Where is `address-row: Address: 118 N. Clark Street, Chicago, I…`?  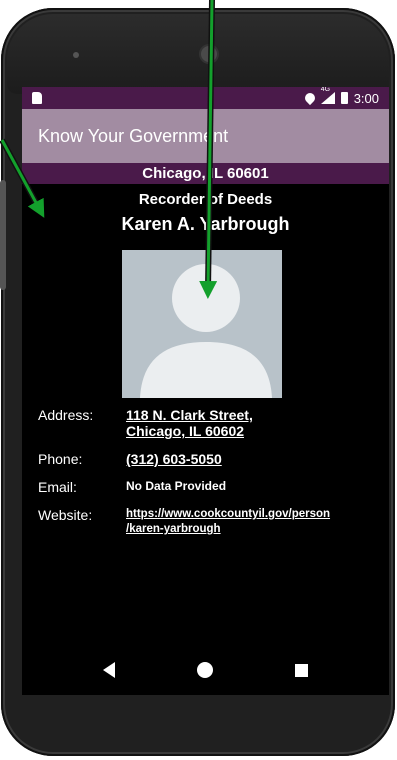 address-row: Address: 118 N. Clark Street, Chicago, I… is located at coordinates (208, 423).